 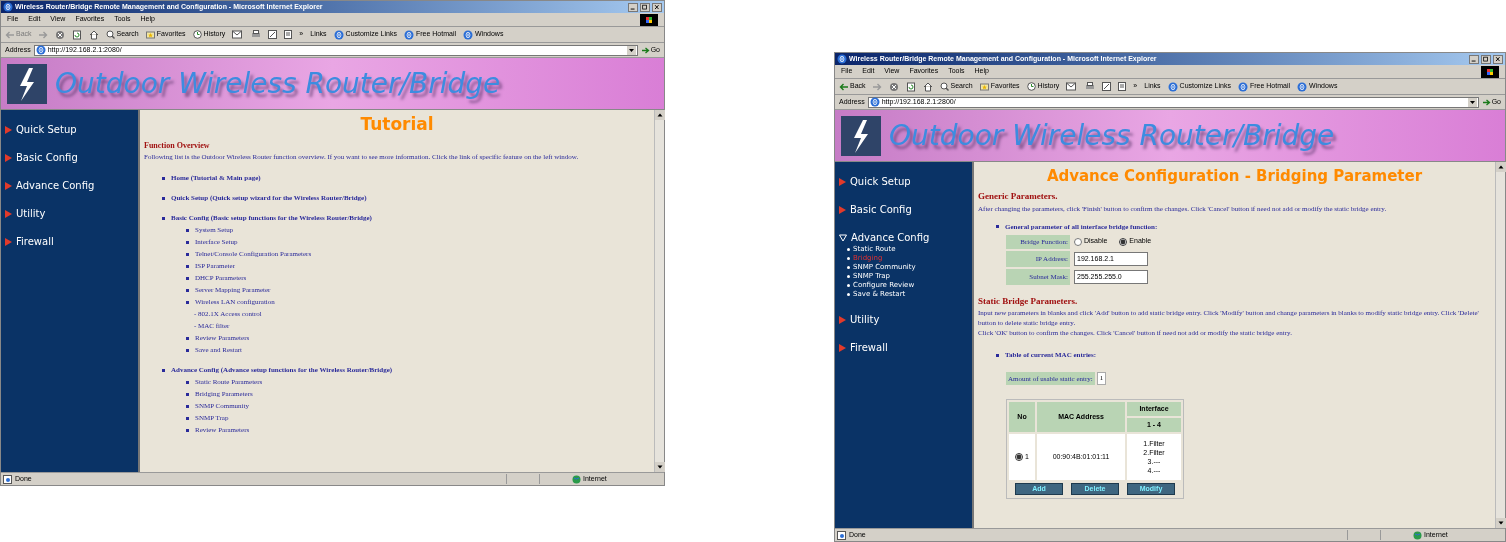 I want to click on page-title: Tutorial, so click(x=397, y=124).